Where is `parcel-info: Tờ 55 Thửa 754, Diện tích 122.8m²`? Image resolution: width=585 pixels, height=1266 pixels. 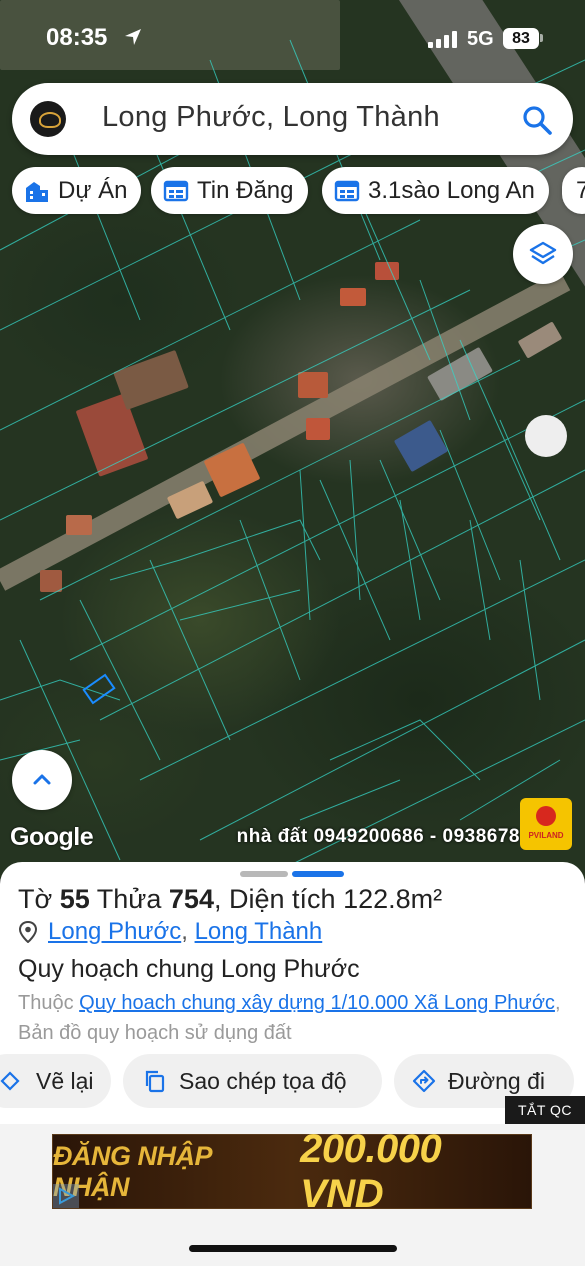 parcel-info: Tờ 55 Thửa 754, Diện tích 122.8m² is located at coordinates (230, 899).